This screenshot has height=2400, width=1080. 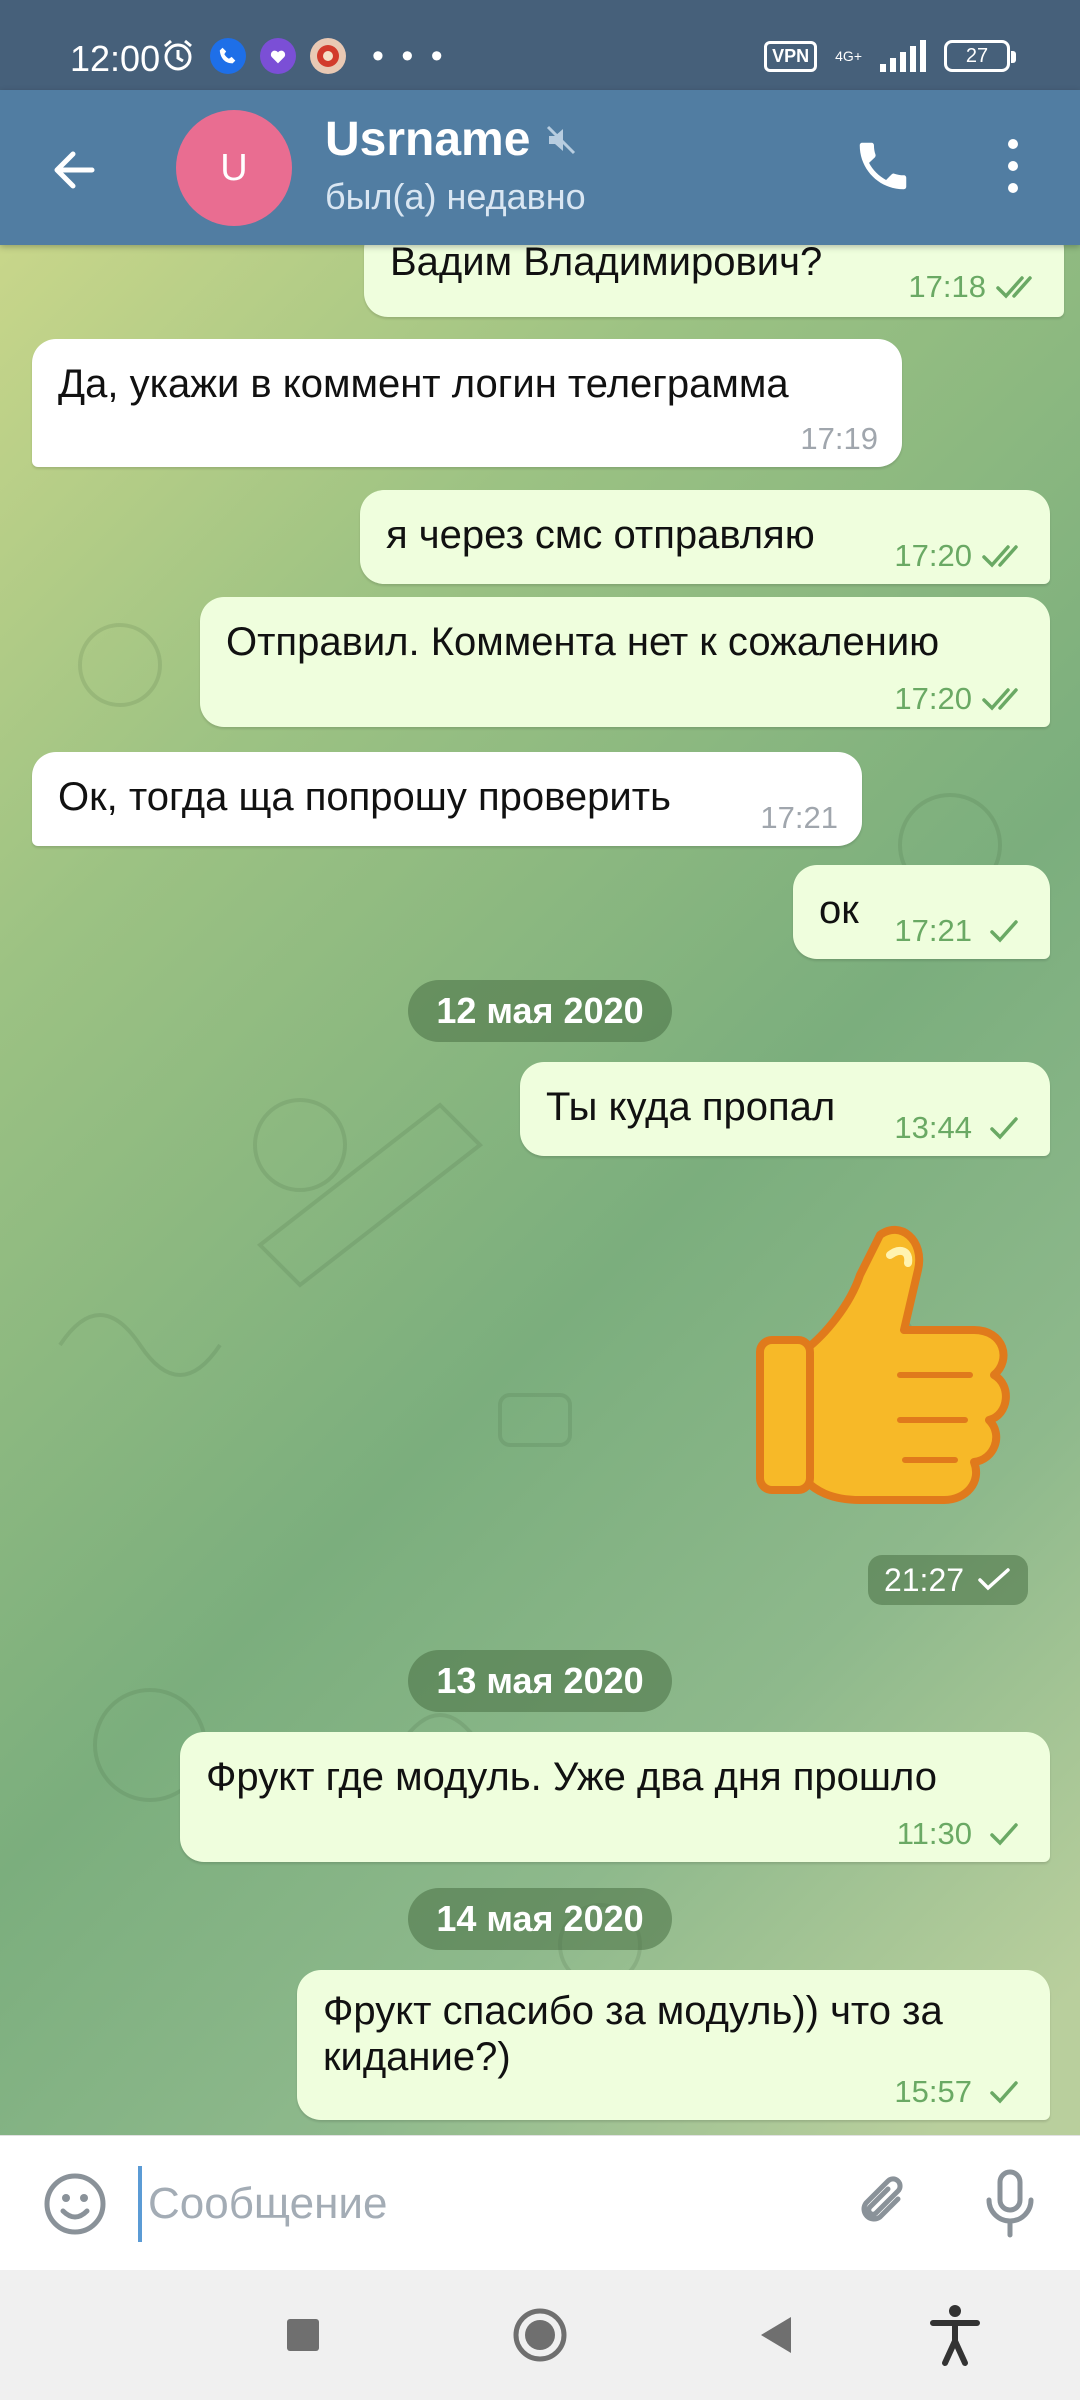 I want to click on sticker-meta: 21:27, so click(x=948, y=1580).